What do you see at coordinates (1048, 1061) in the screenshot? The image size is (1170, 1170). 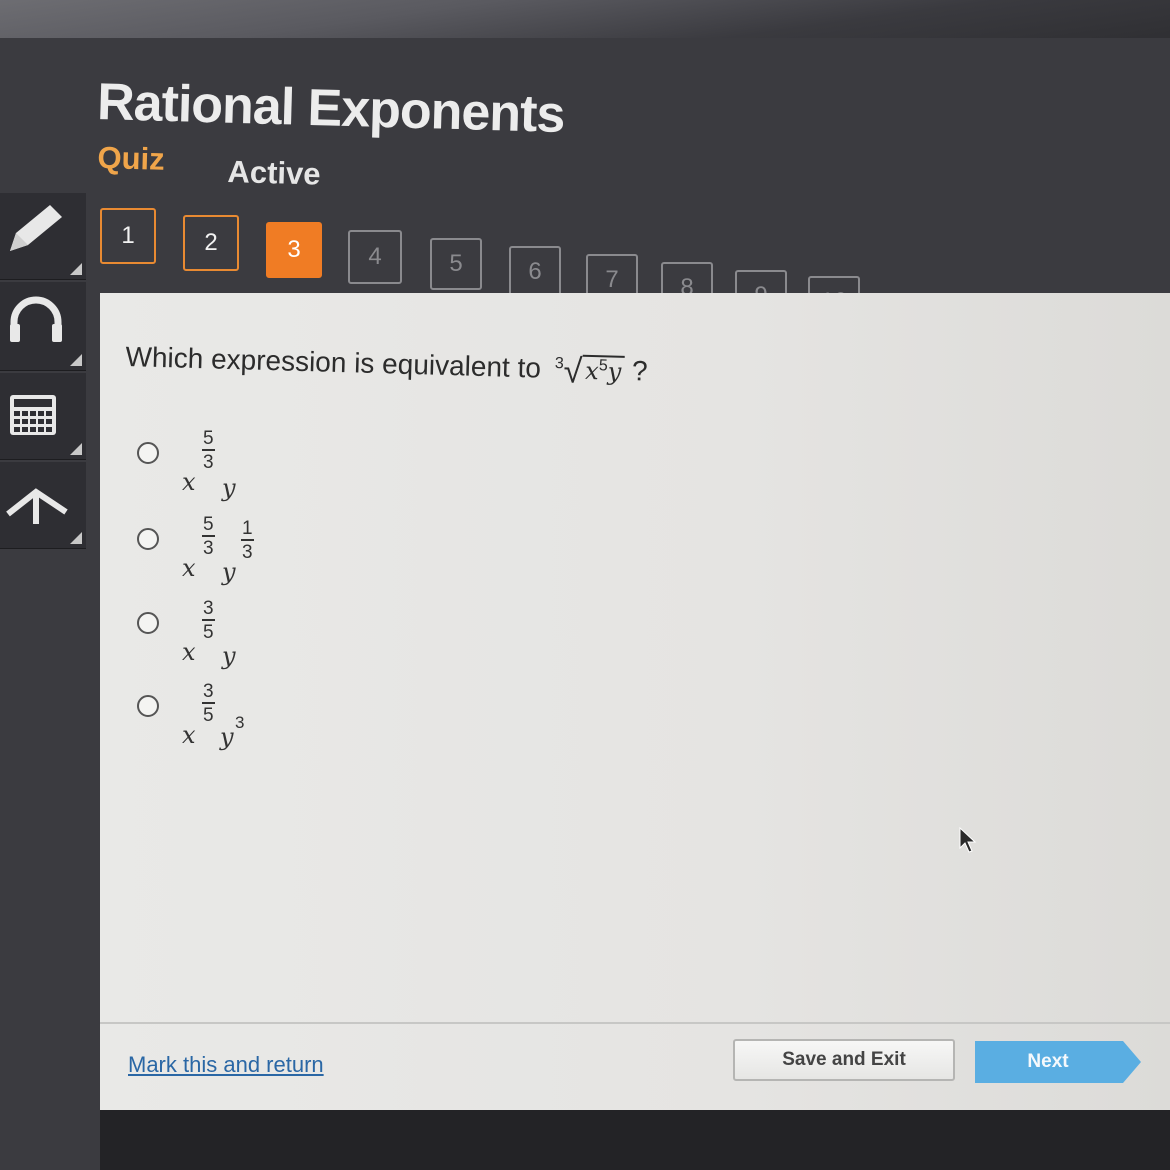 I see `next-button-label: Next` at bounding box center [1048, 1061].